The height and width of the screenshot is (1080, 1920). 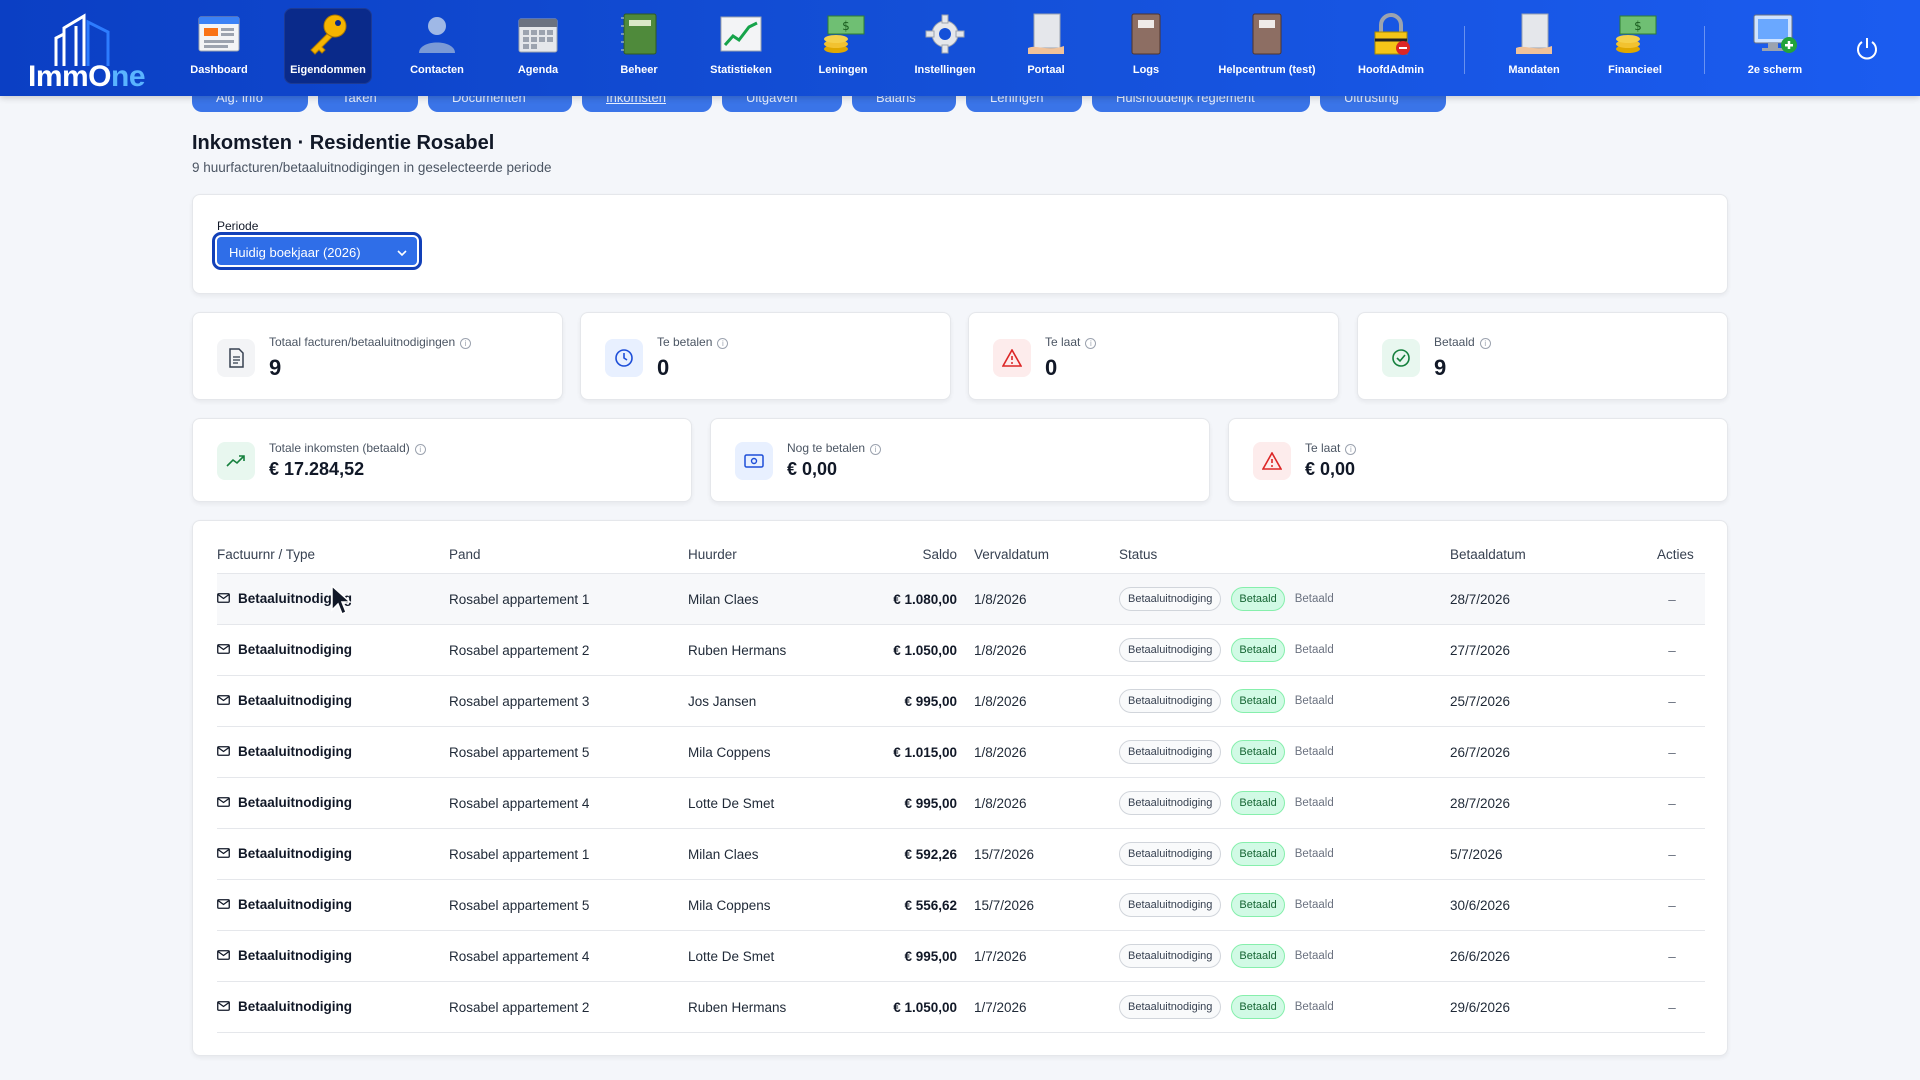 What do you see at coordinates (1480, 905) in the screenshot?
I see `paid-date-cell: 30/6/2026` at bounding box center [1480, 905].